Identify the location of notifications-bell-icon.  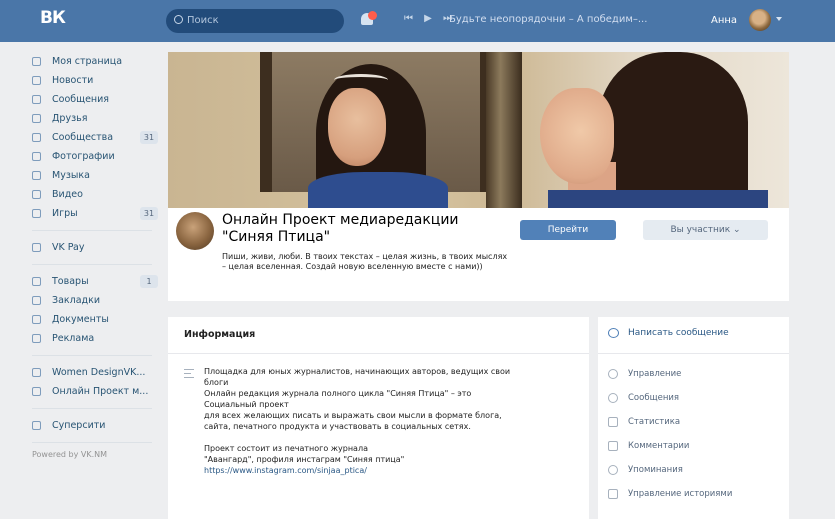
(368, 20).